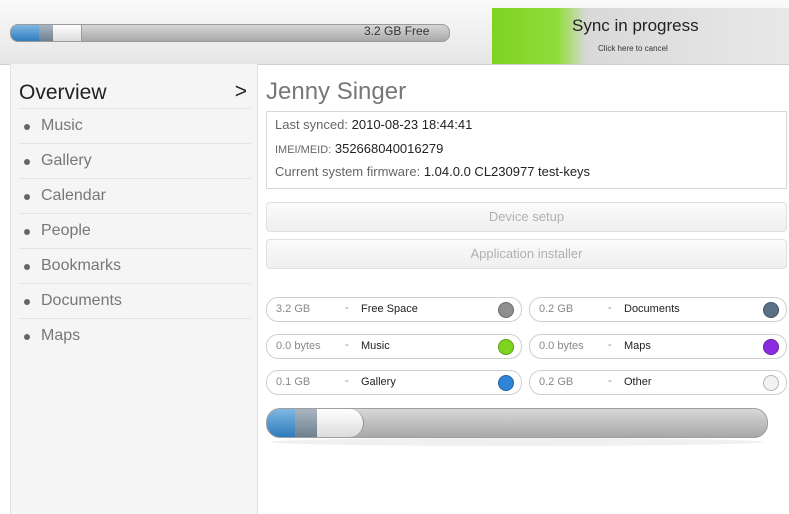 This screenshot has height=514, width=789. What do you see at coordinates (389, 309) in the screenshot?
I see `legend-name: Free Space` at bounding box center [389, 309].